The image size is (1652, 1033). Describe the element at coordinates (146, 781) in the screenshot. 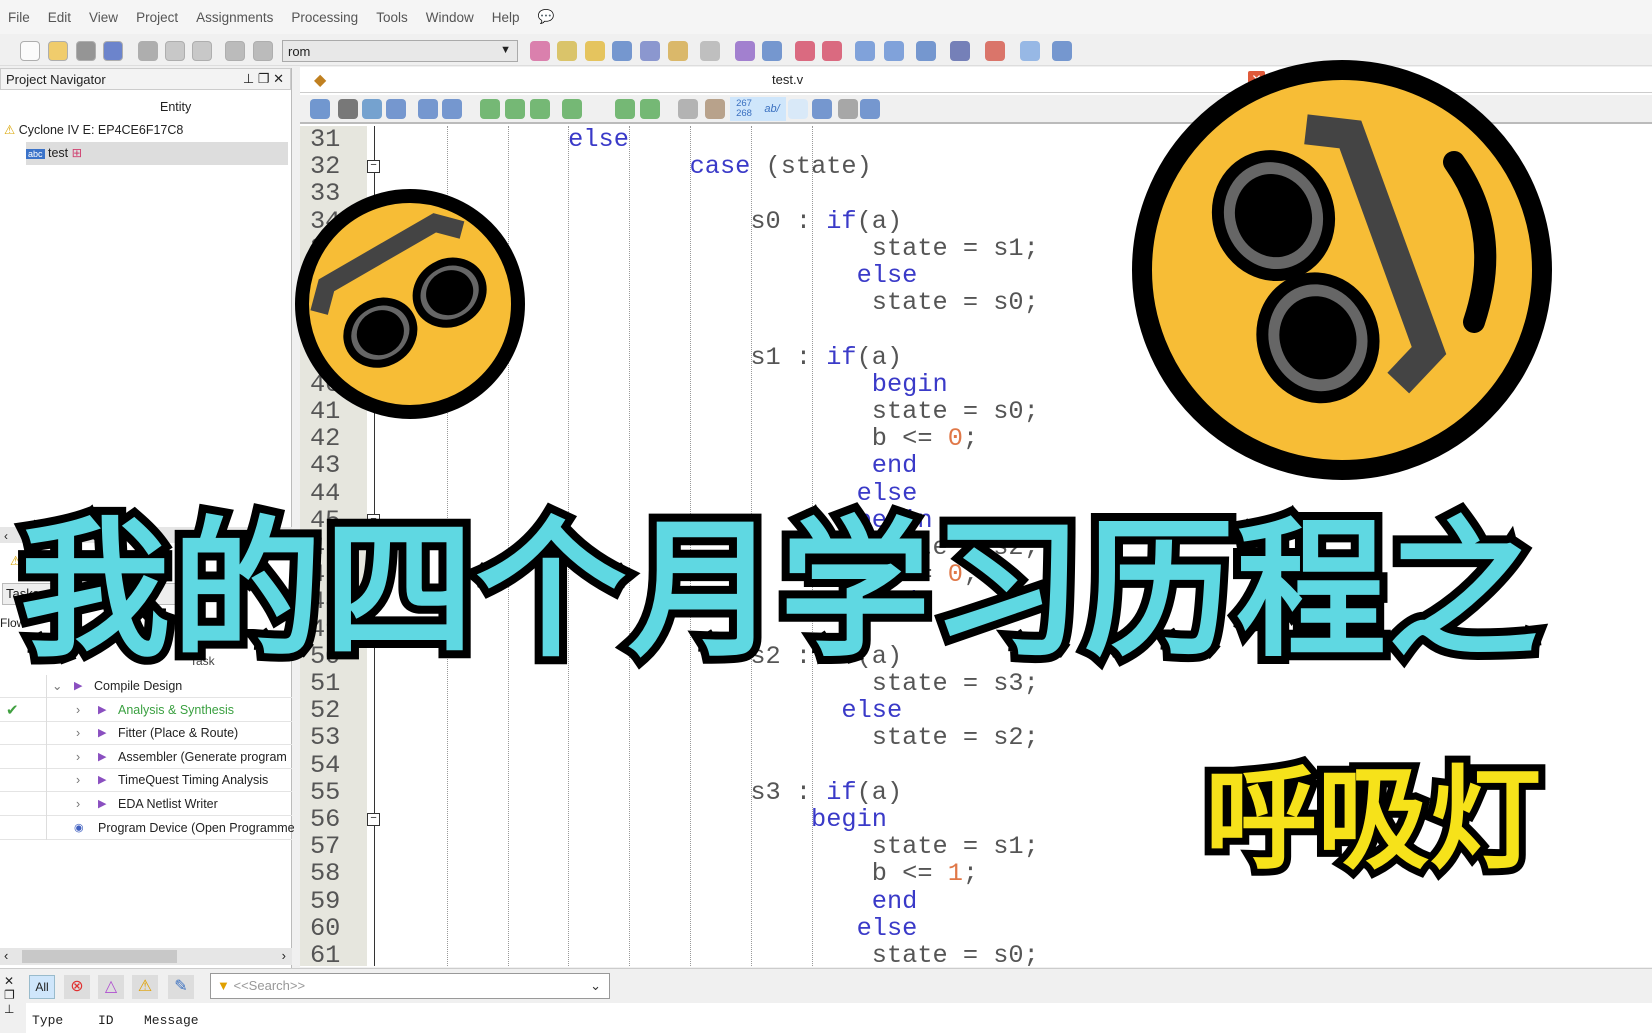

I see `task-row: › ▶ TimeQuest Timing Analysis` at that location.